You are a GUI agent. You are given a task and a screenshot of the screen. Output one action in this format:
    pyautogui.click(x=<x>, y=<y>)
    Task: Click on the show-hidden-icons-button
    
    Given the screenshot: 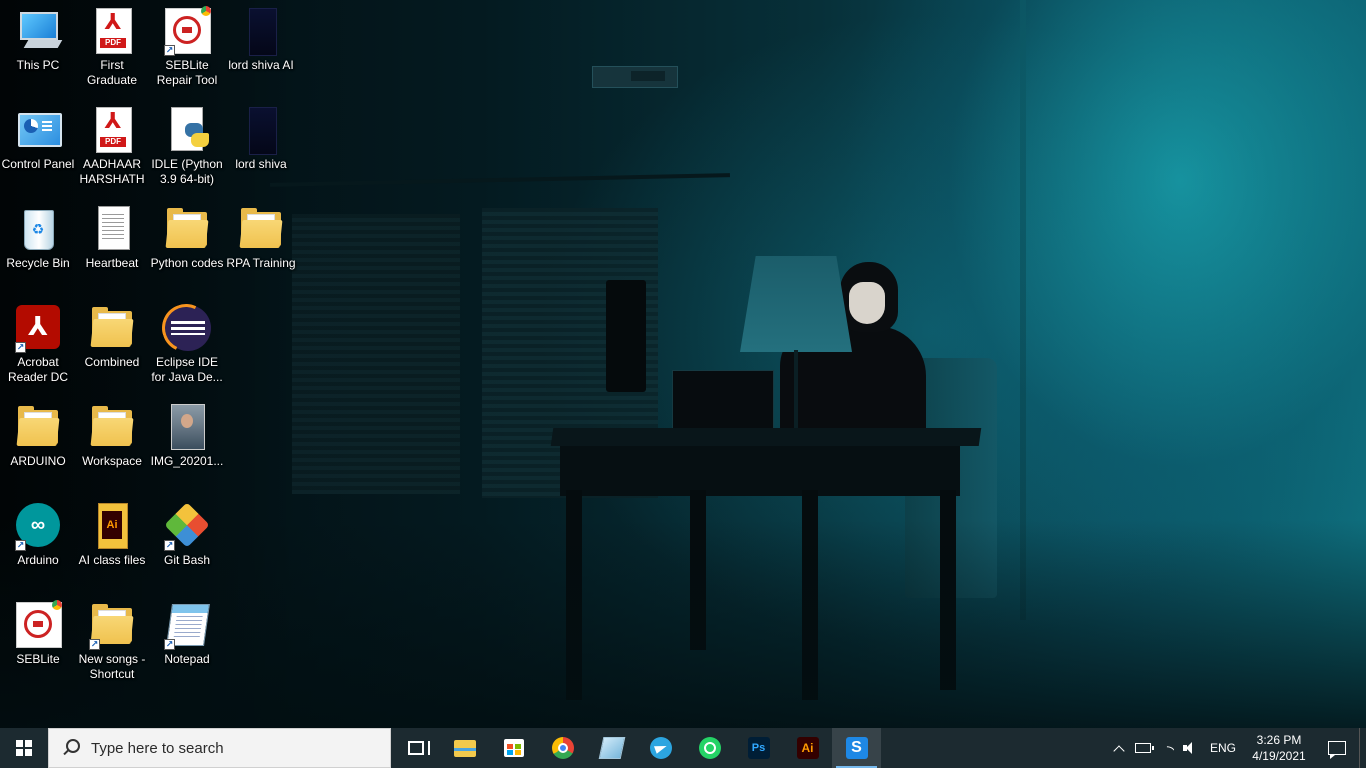 What is the action you would take?
    pyautogui.click(x=1119, y=748)
    